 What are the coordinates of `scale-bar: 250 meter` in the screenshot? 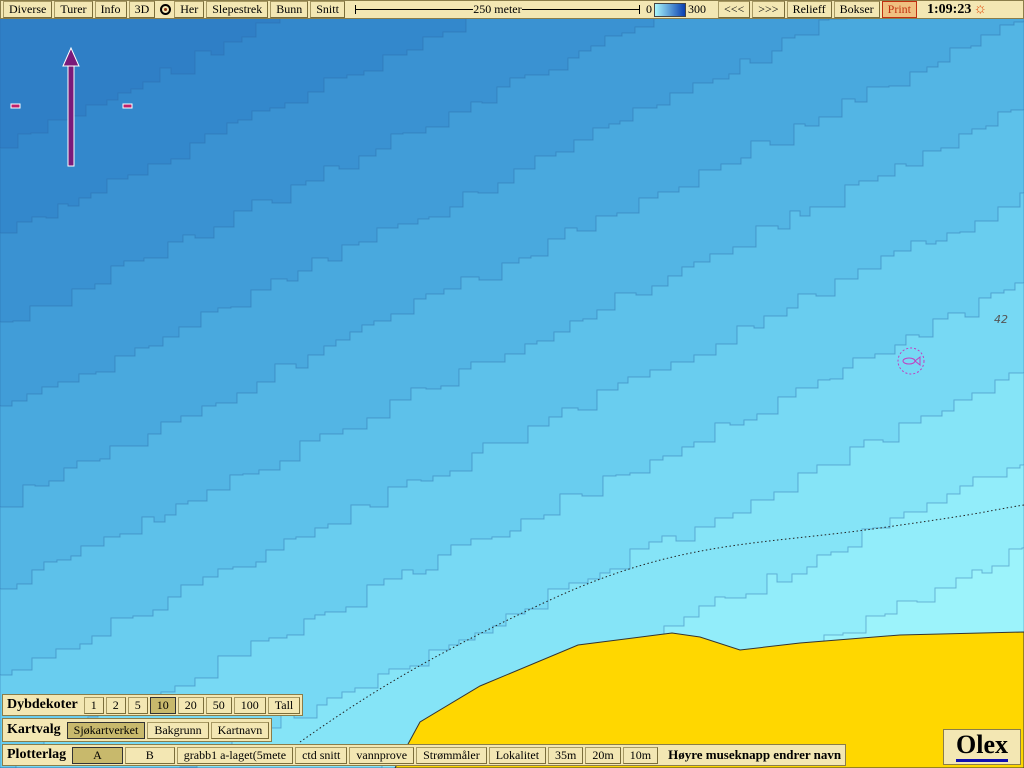 It's located at (497, 9).